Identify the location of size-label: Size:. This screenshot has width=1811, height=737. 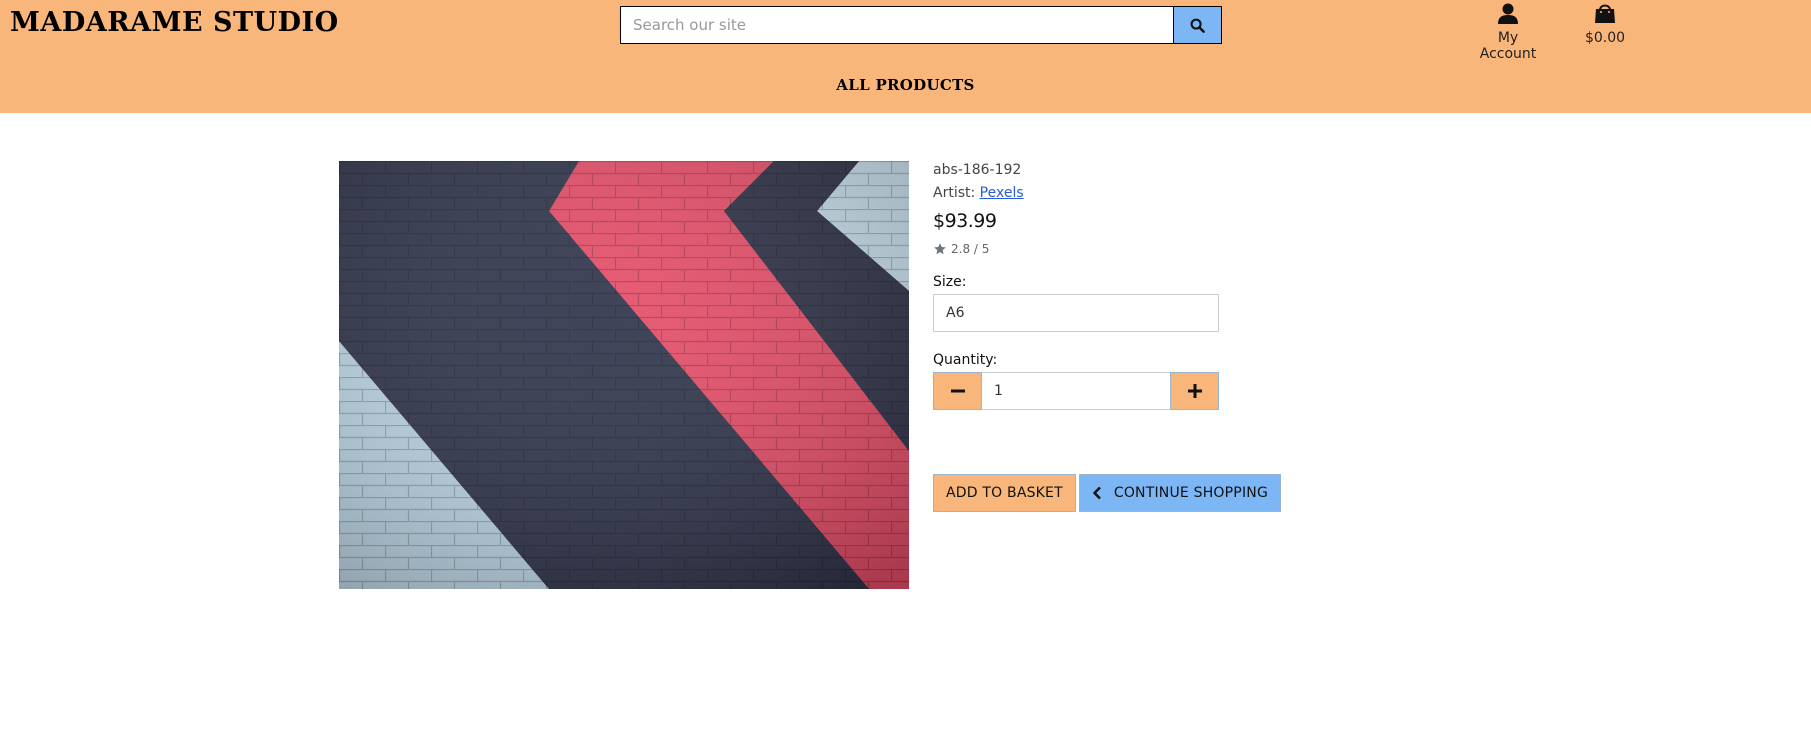
(950, 282).